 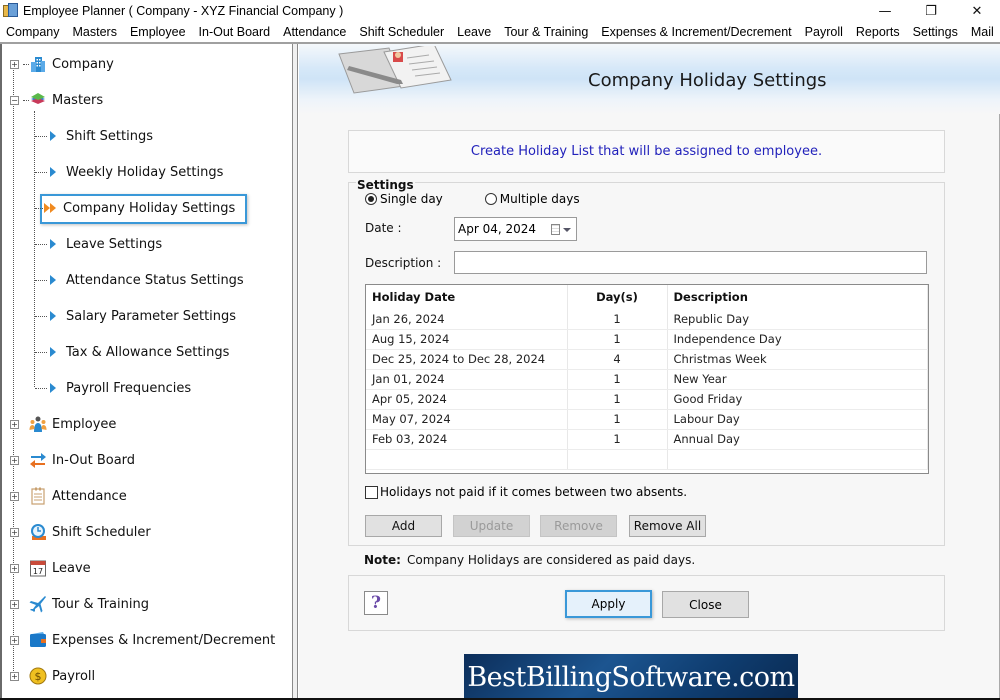 What do you see at coordinates (164, 640) in the screenshot?
I see `tree-node-label: Expenses & Increment/Decrement` at bounding box center [164, 640].